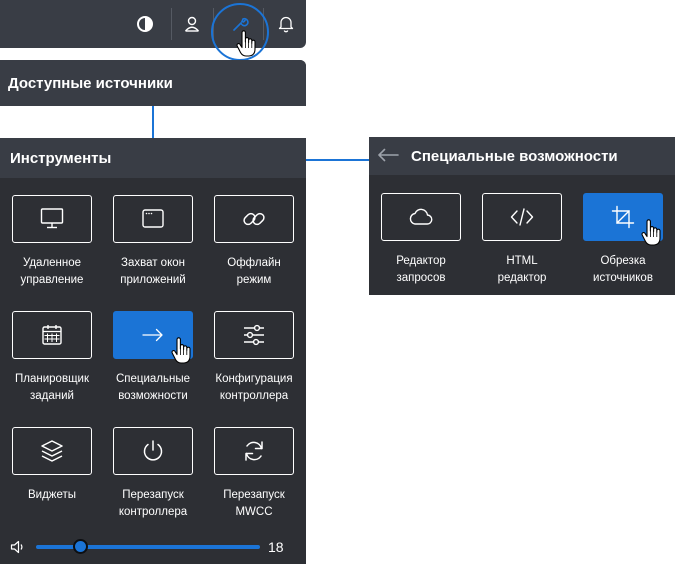 The height and width of the screenshot is (564, 693). Describe the element at coordinates (153, 379) in the screenshot. I see `tile-label-line1: Специальные` at that location.